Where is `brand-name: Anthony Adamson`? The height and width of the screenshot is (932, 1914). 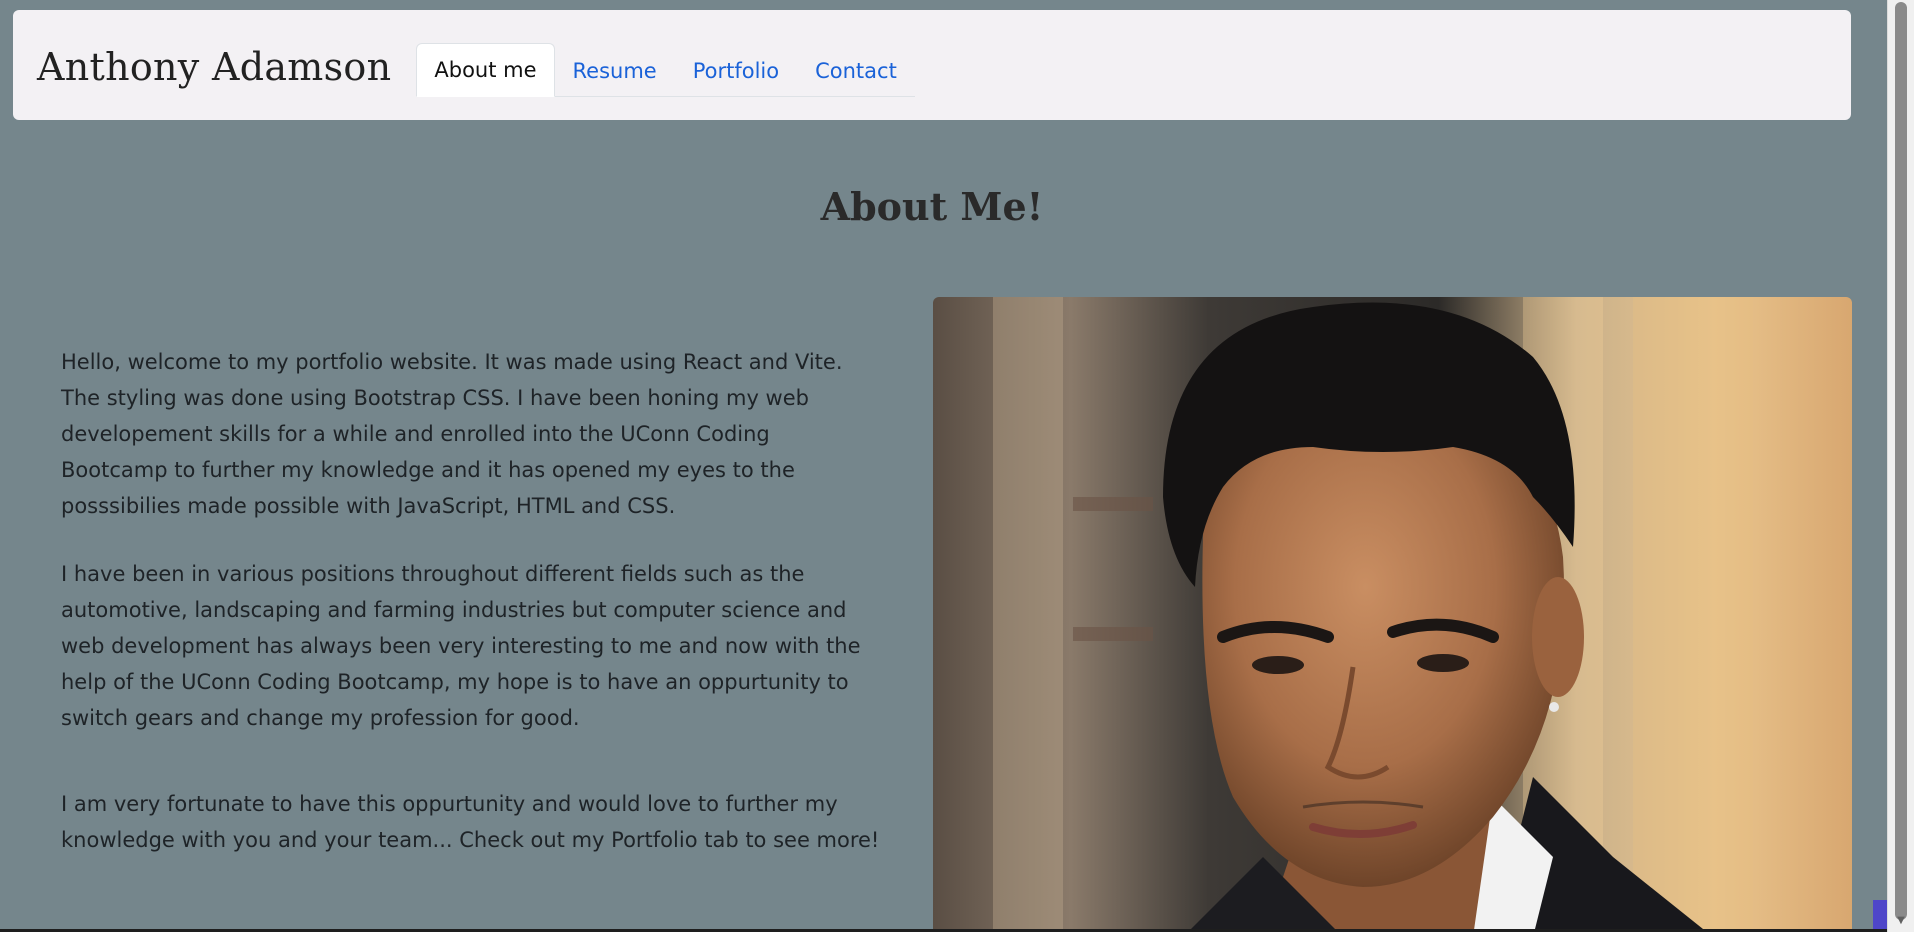
brand-name: Anthony Adamson is located at coordinates (214, 67).